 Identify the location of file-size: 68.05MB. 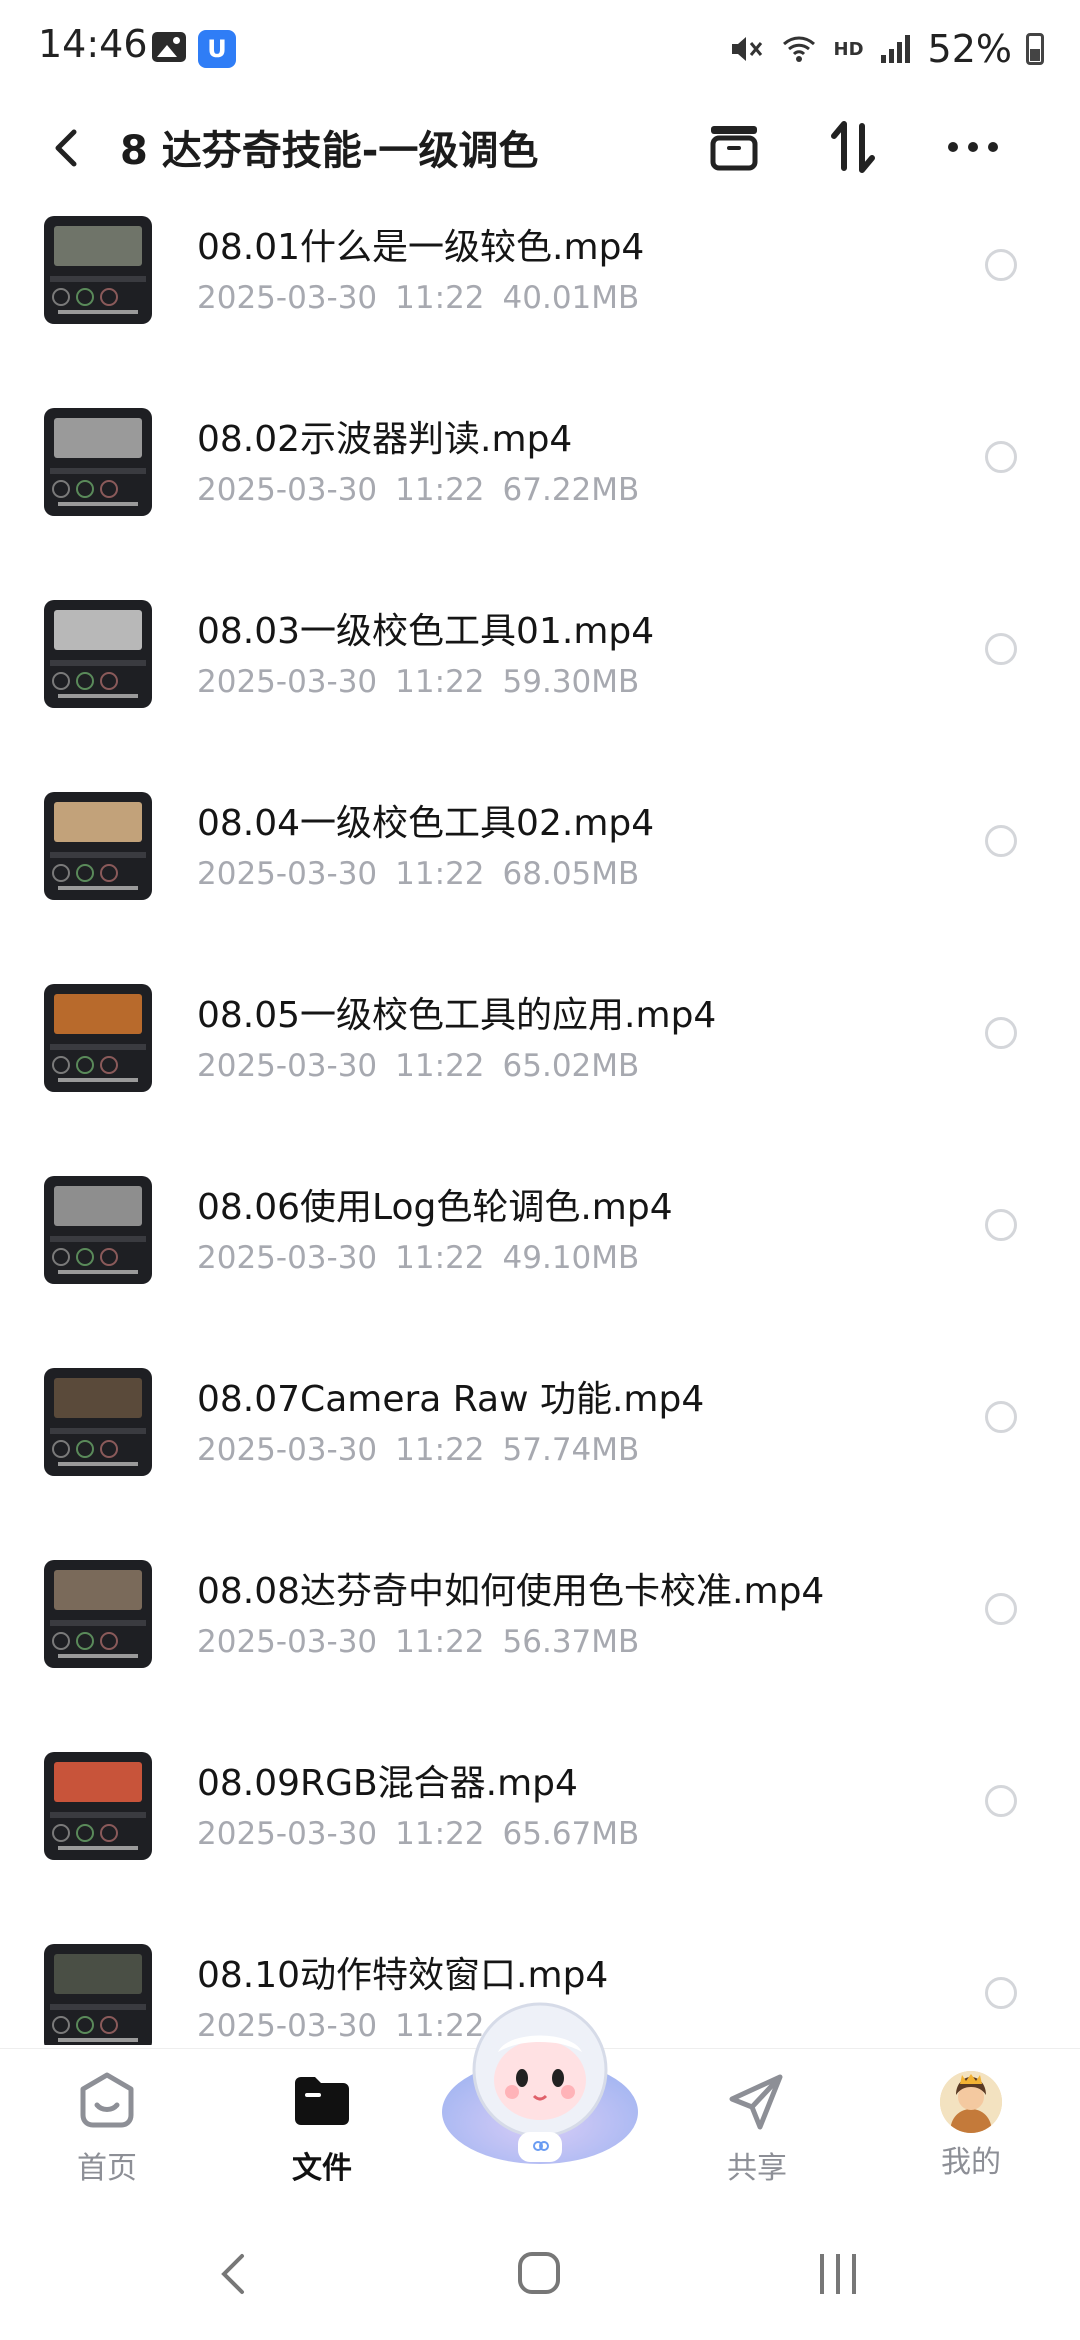
(571, 874).